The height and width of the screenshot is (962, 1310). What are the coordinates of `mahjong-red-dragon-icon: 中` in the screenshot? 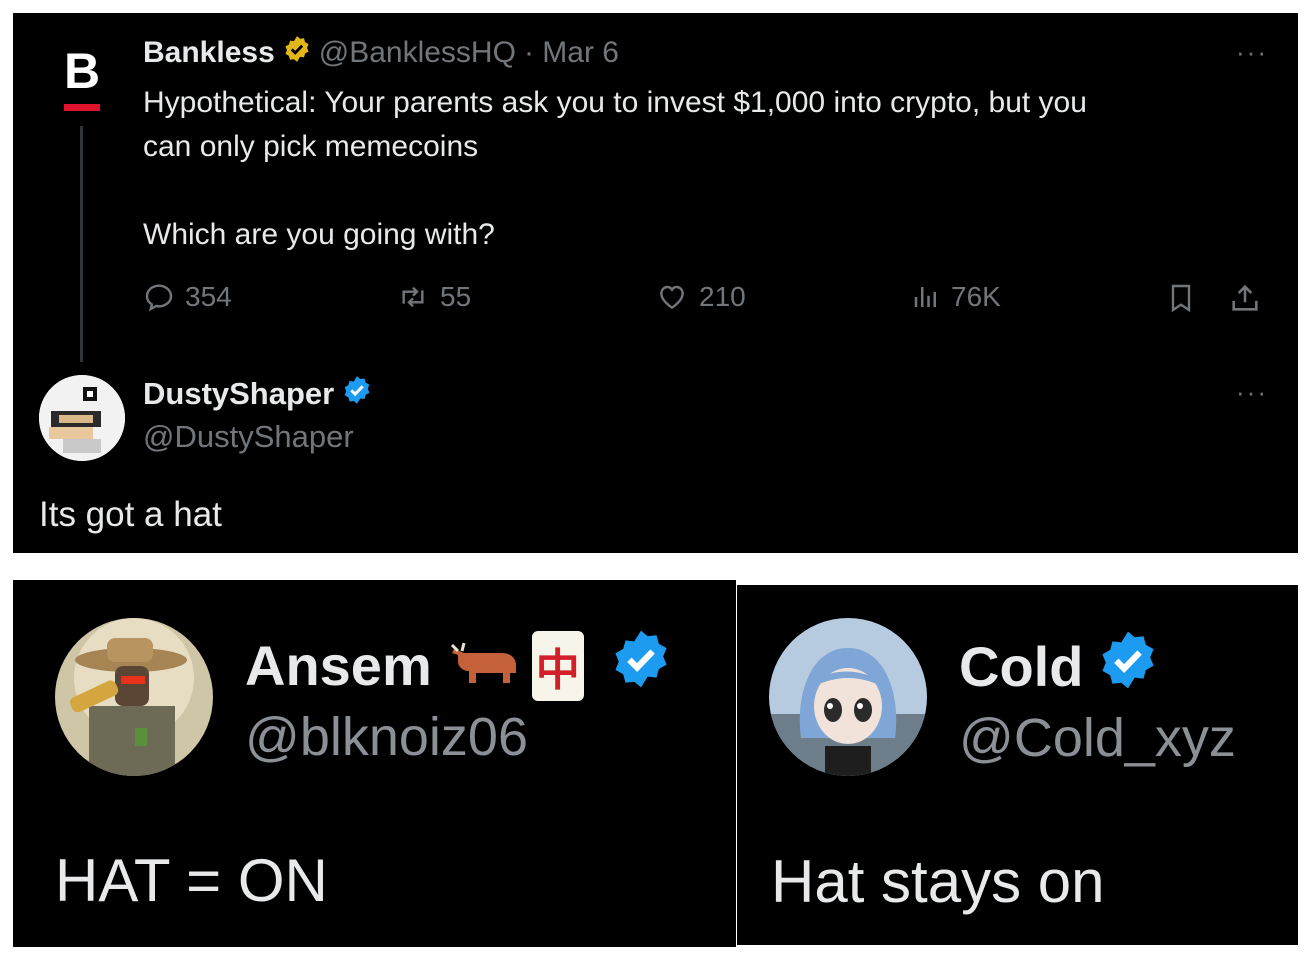 It's located at (557, 665).